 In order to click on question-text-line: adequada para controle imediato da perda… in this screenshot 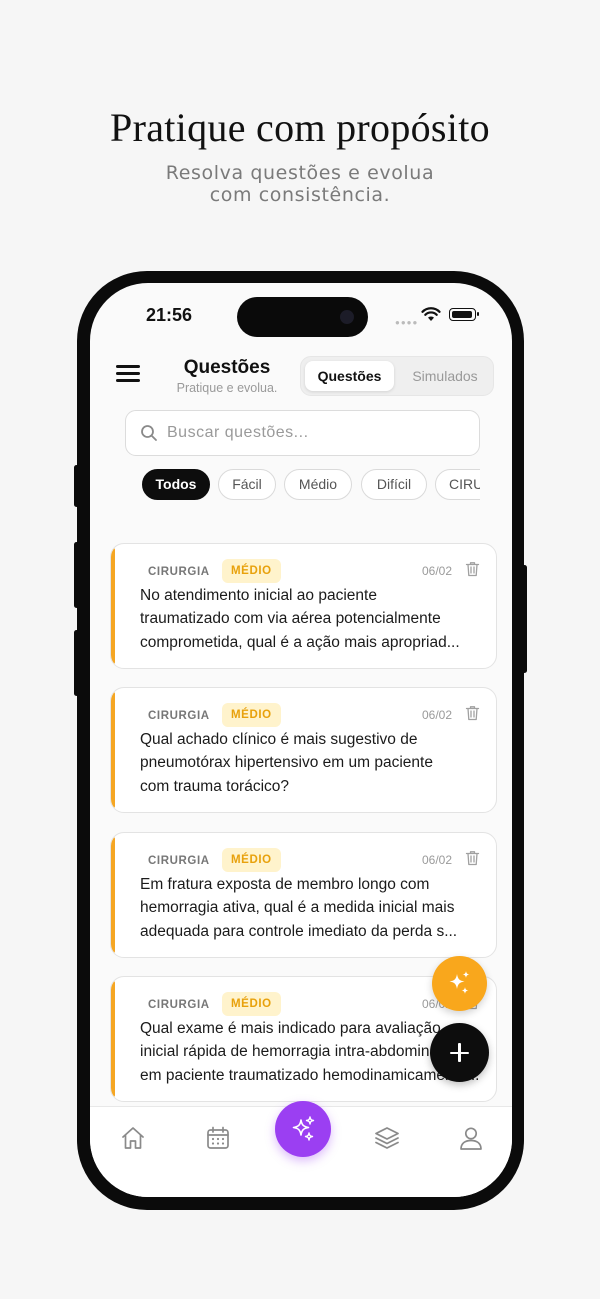, I will do `click(299, 931)`.